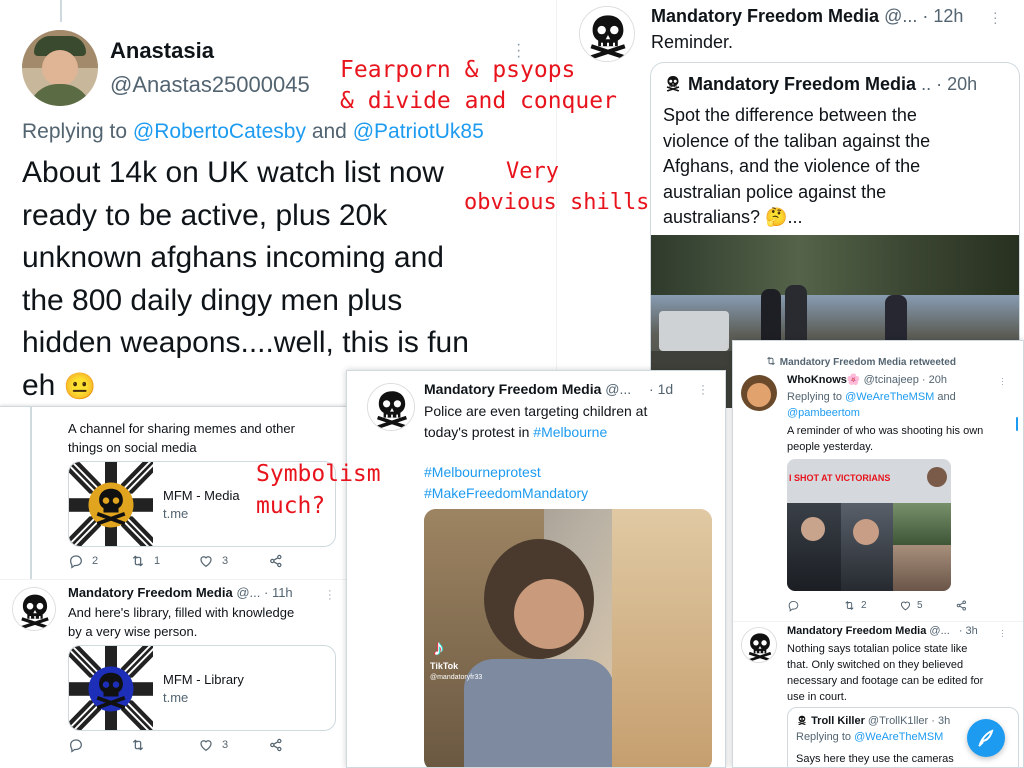 The image size is (1024, 768). I want to click on tweet-text-line: hidden weapons....well, this is fun, so click(245, 342).